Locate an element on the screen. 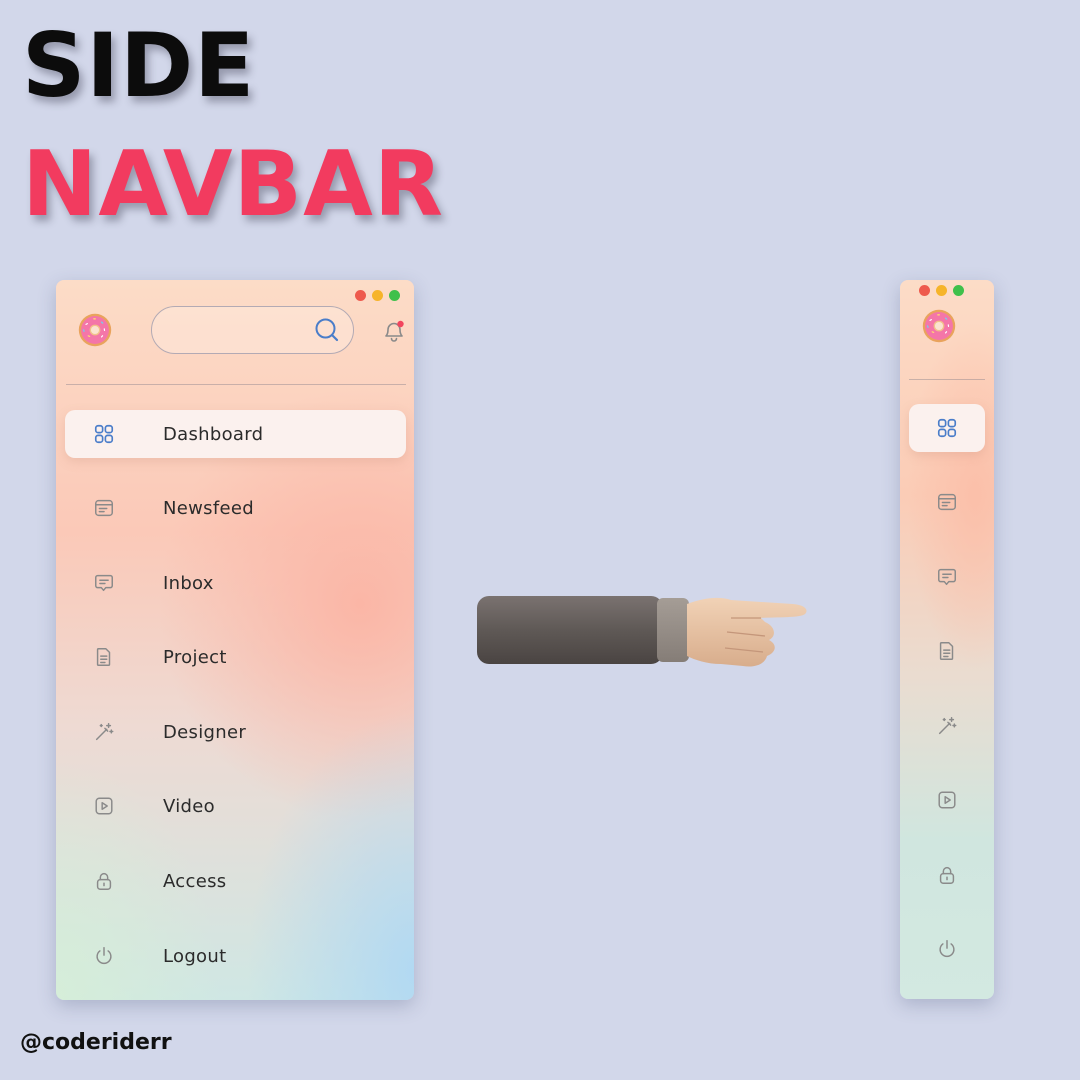 This screenshot has height=1080, width=1080. search-field is located at coordinates (252, 330).